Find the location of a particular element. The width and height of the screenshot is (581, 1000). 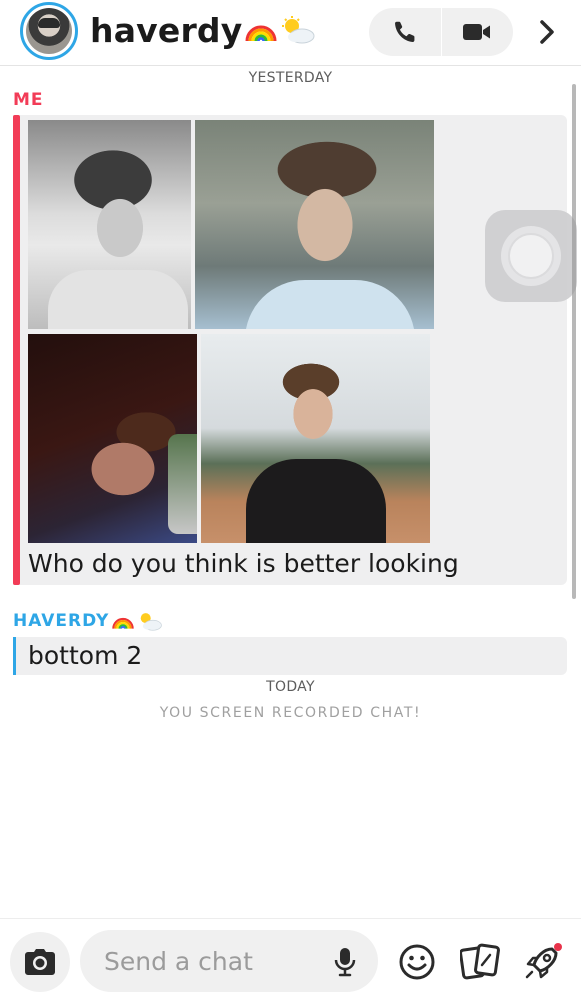

video-call-button is located at coordinates (478, 32).